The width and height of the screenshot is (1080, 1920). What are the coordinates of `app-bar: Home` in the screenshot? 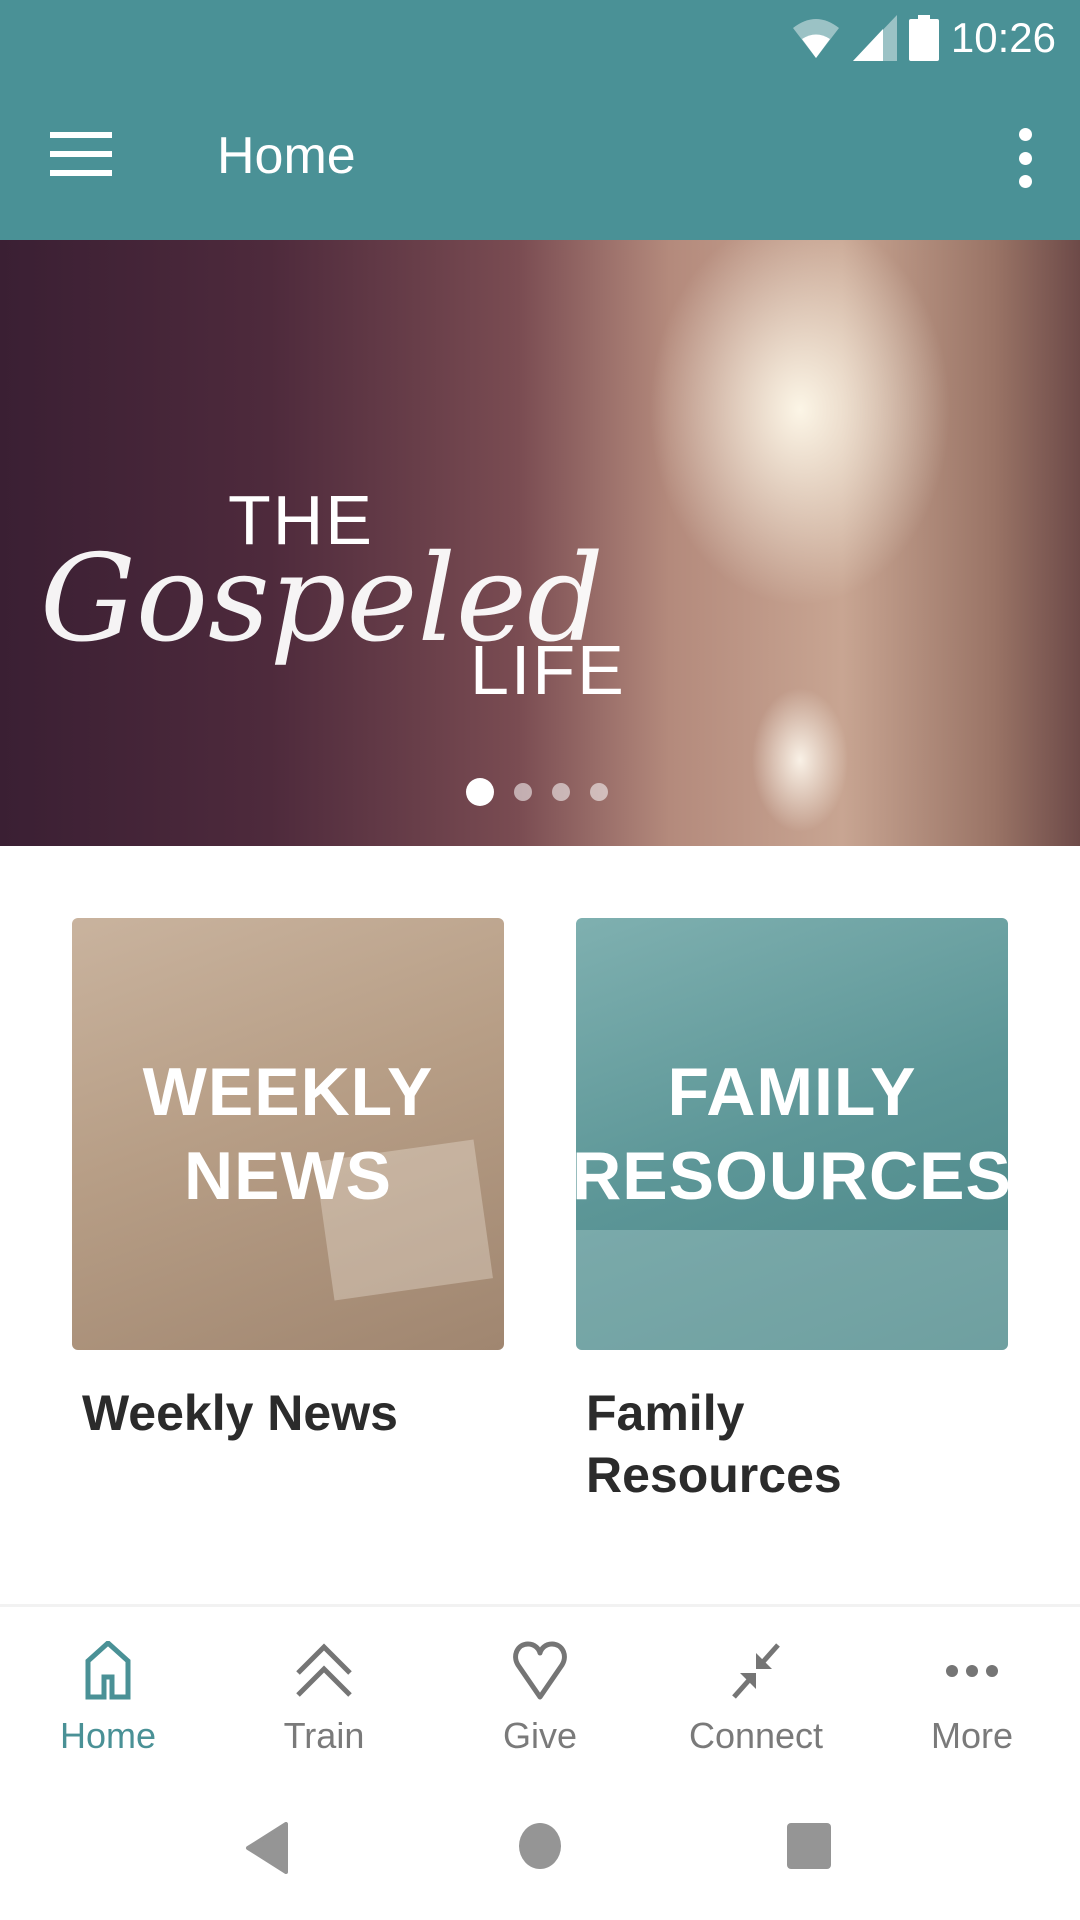 It's located at (540, 160).